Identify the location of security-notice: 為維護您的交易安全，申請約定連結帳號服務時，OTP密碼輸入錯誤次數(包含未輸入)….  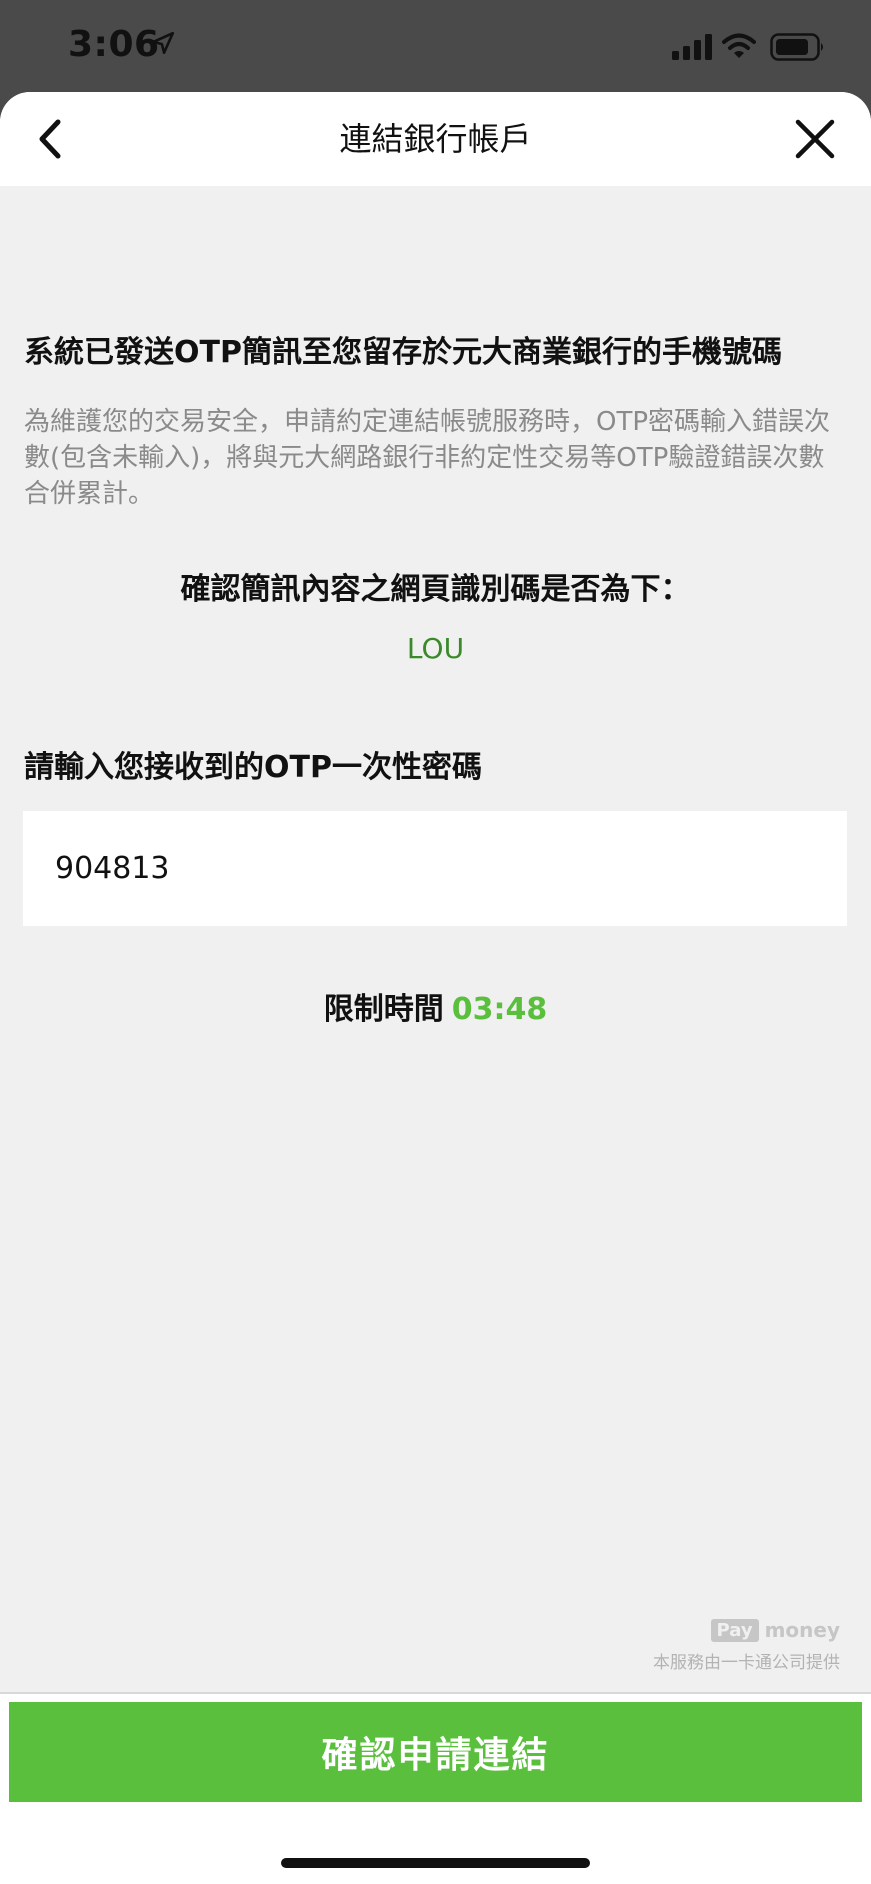
(427, 458).